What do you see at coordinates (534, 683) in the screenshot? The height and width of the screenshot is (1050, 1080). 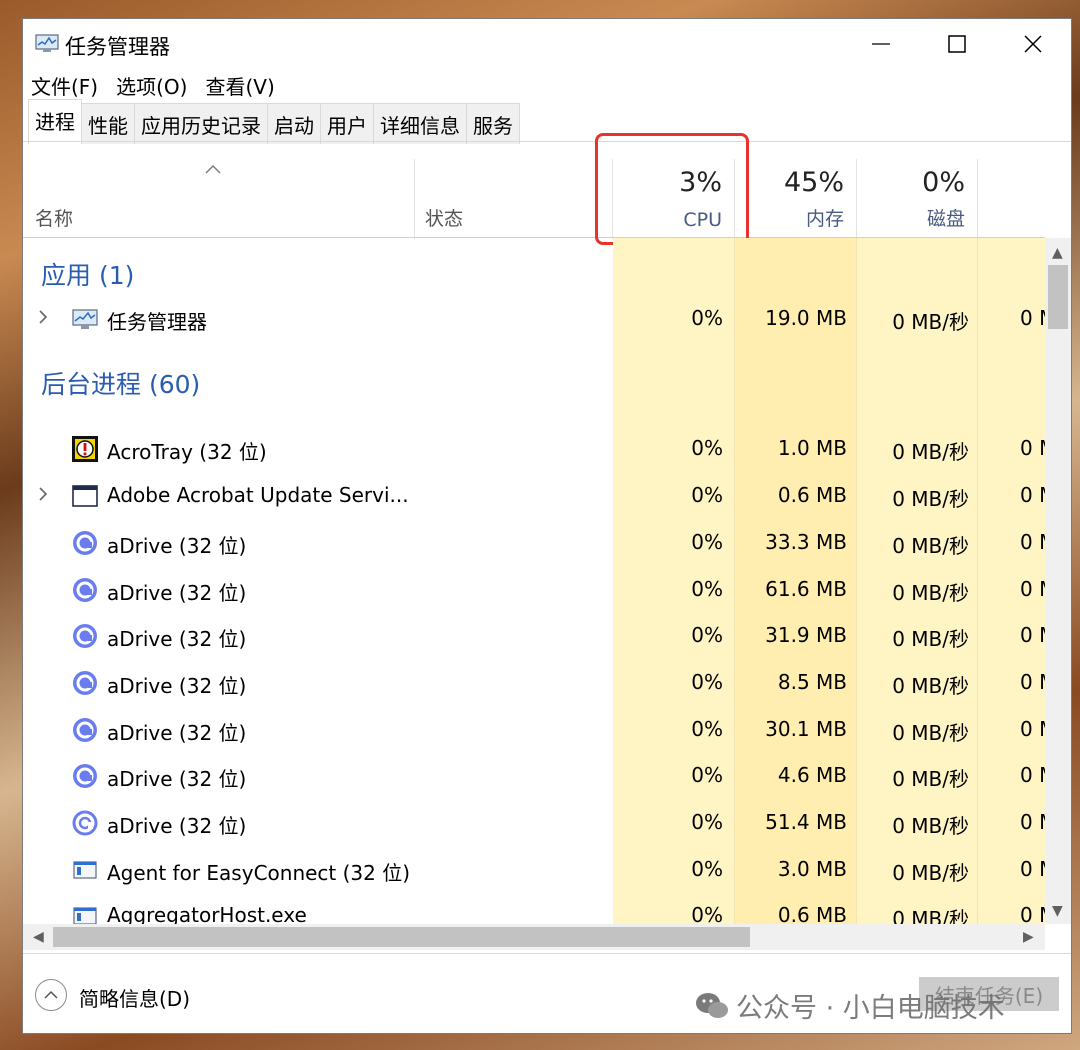 I see `process-row: aDrive (32 位) 0% 8.5 MB 0 MB/秒 0 Mbps` at bounding box center [534, 683].